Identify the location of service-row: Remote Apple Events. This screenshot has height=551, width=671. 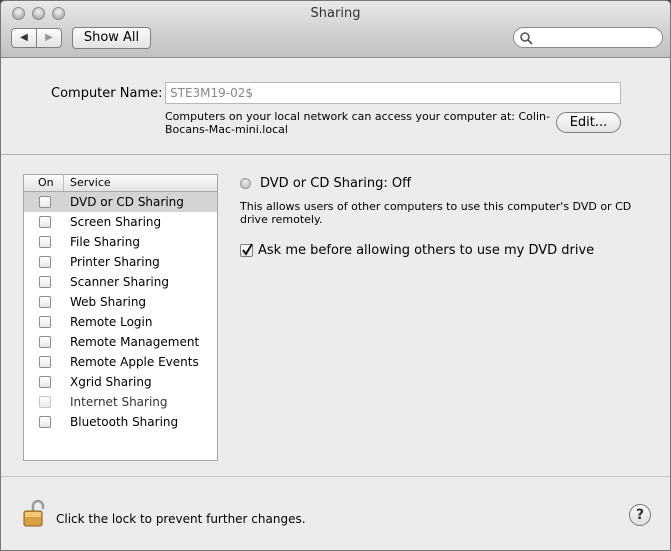
(120, 362).